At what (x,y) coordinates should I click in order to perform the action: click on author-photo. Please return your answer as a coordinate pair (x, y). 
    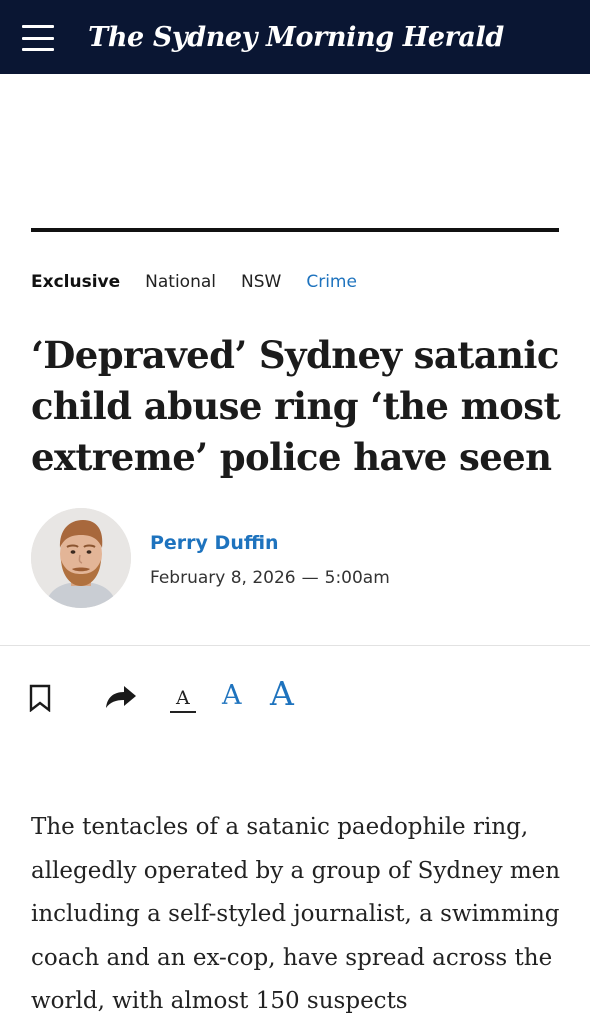
    Looking at the image, I should click on (81, 558).